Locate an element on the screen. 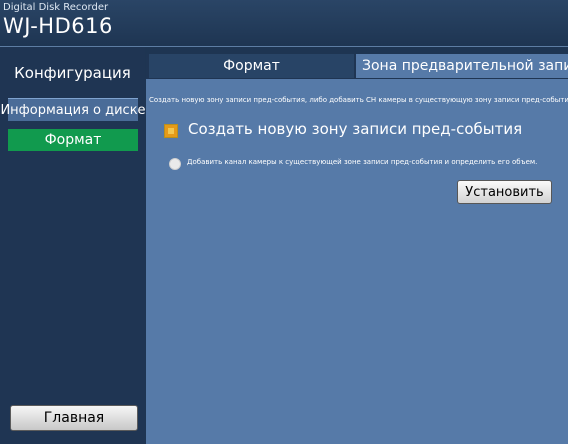 The width and height of the screenshot is (568, 444). sidebar-title: Конфигурация is located at coordinates (72, 73).